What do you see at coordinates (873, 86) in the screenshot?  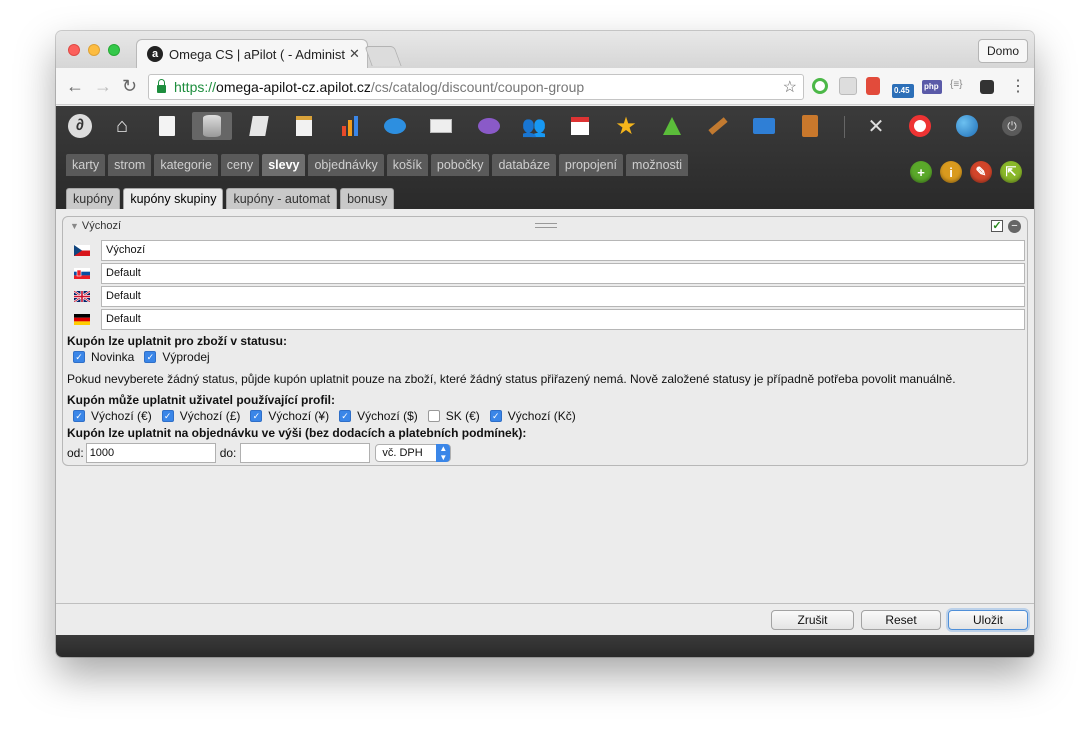 I see `bookmark-red-icon` at bounding box center [873, 86].